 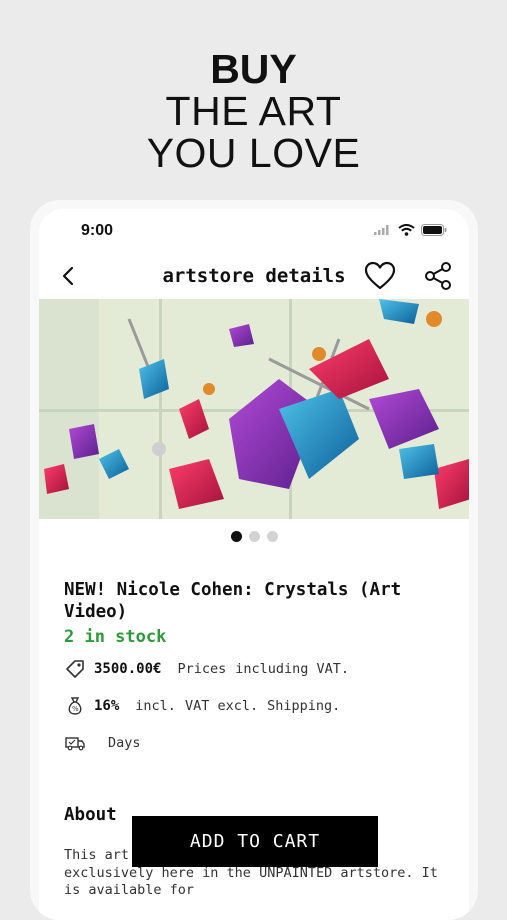 I want to click on price-row: 3500.00€ Prices including VAT., so click(x=211, y=669).